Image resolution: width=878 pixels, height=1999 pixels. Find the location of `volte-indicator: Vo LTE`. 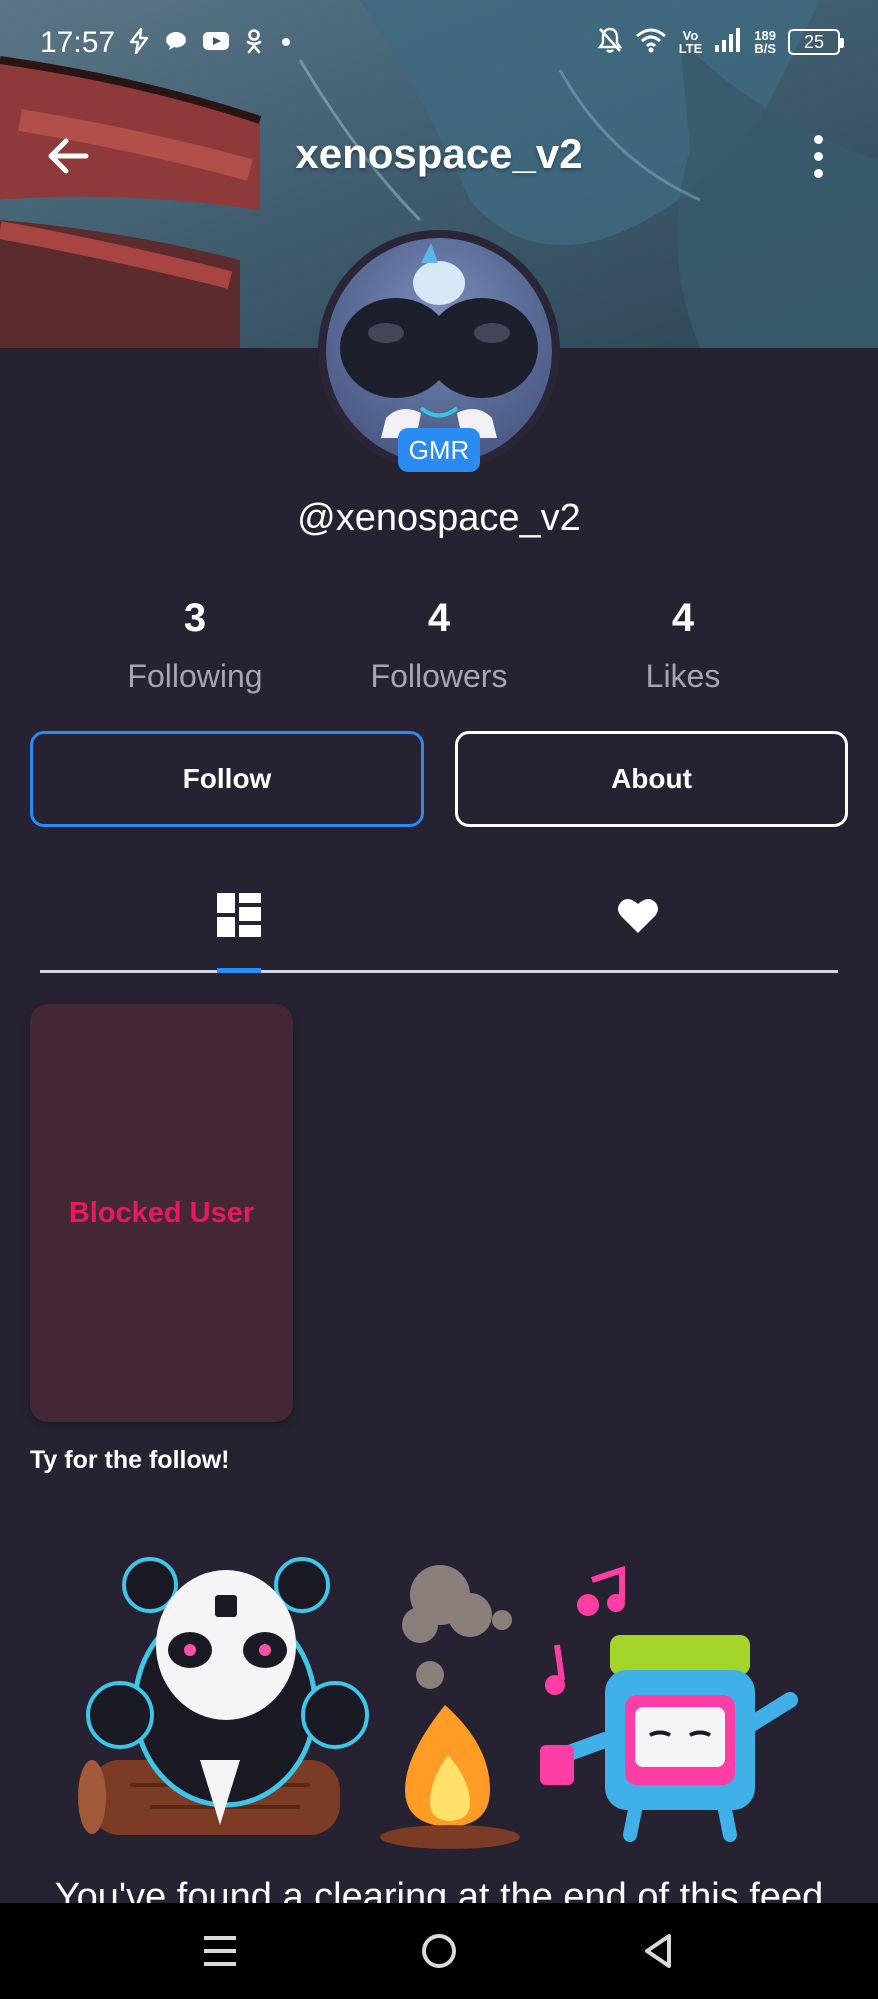

volte-indicator: Vo LTE is located at coordinates (691, 42).